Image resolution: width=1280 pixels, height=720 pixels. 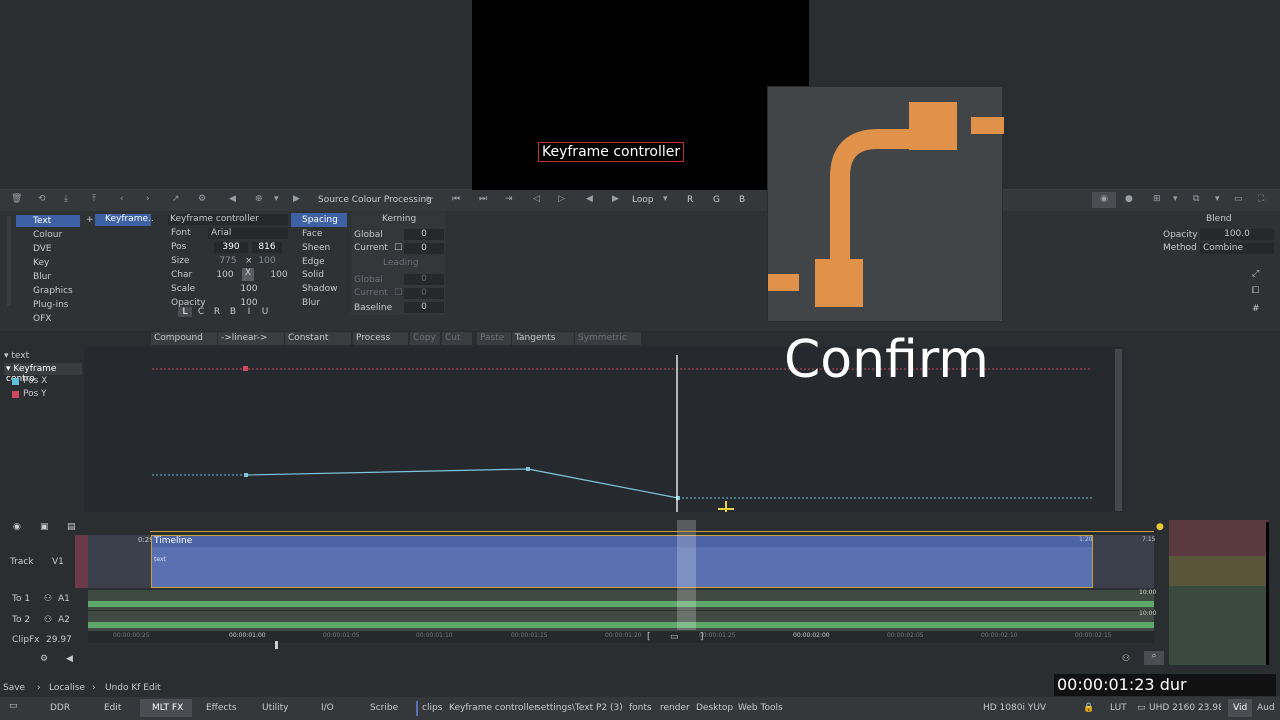 I want to click on nav-item-dve: DVE, so click(x=42, y=249).